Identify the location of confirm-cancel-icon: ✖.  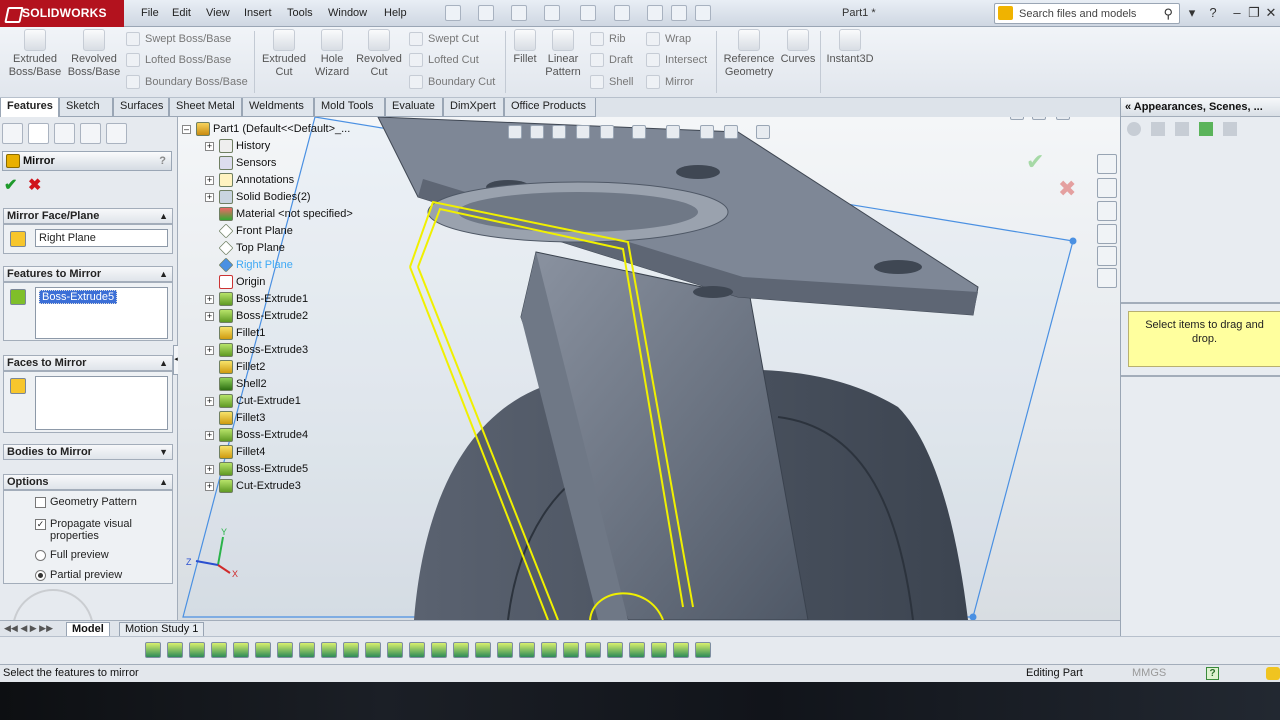
(1067, 189).